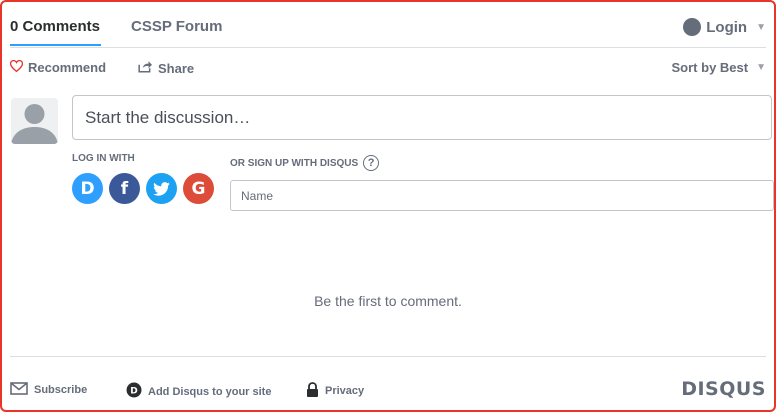 The width and height of the screenshot is (776, 412). What do you see at coordinates (55, 45) in the screenshot?
I see `active-tab-underline` at bounding box center [55, 45].